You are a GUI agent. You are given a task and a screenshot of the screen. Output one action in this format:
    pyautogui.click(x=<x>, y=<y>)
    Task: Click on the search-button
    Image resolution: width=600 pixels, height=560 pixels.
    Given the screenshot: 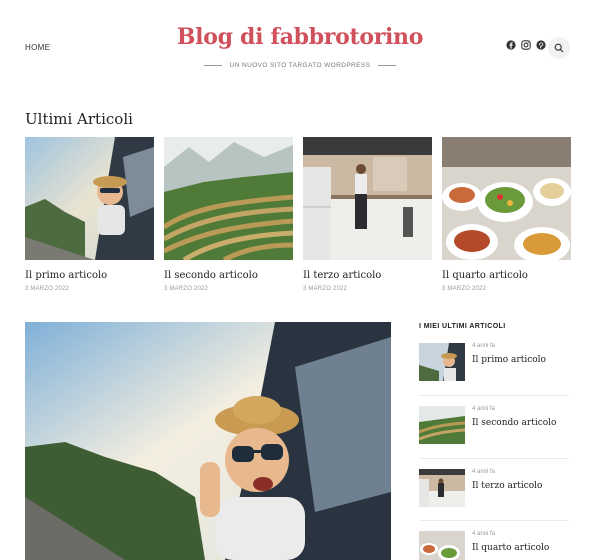 What is the action you would take?
    pyautogui.click(x=559, y=48)
    